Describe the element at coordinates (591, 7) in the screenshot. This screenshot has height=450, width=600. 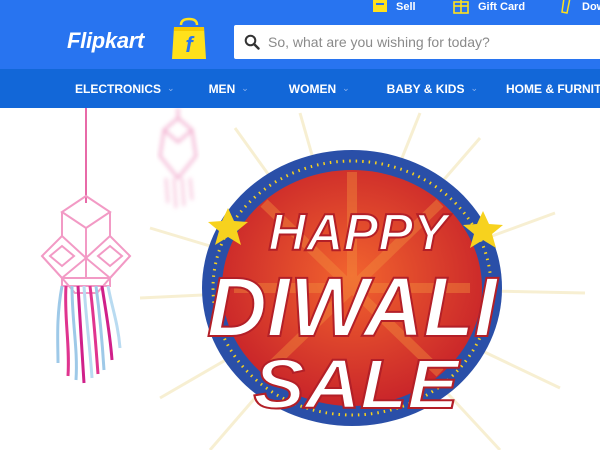
I see `download-app-label: Down` at that location.